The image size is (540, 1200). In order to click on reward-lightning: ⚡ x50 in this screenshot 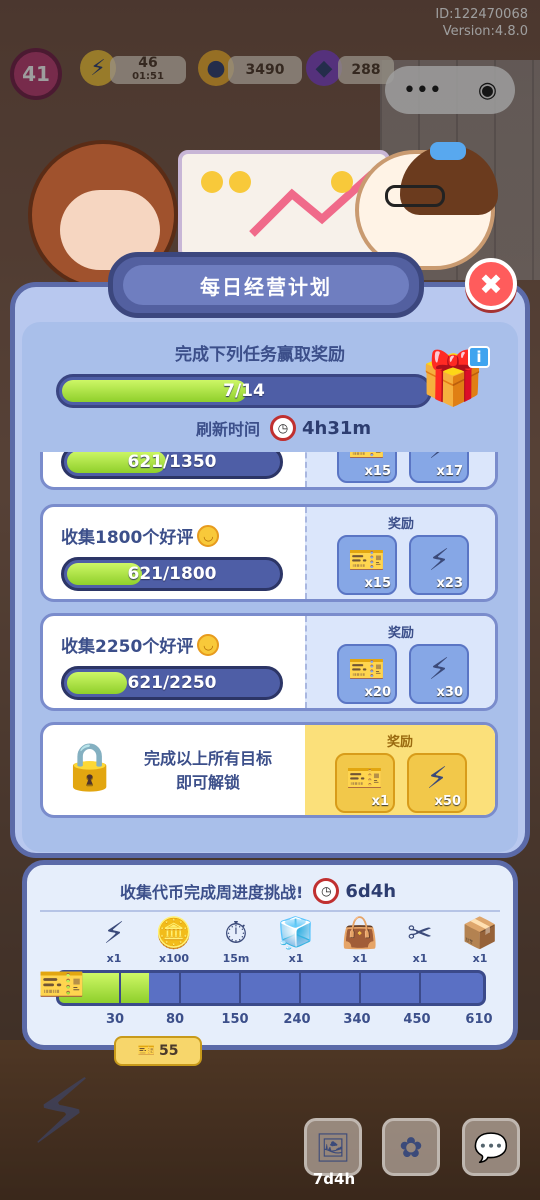, I will do `click(437, 783)`.